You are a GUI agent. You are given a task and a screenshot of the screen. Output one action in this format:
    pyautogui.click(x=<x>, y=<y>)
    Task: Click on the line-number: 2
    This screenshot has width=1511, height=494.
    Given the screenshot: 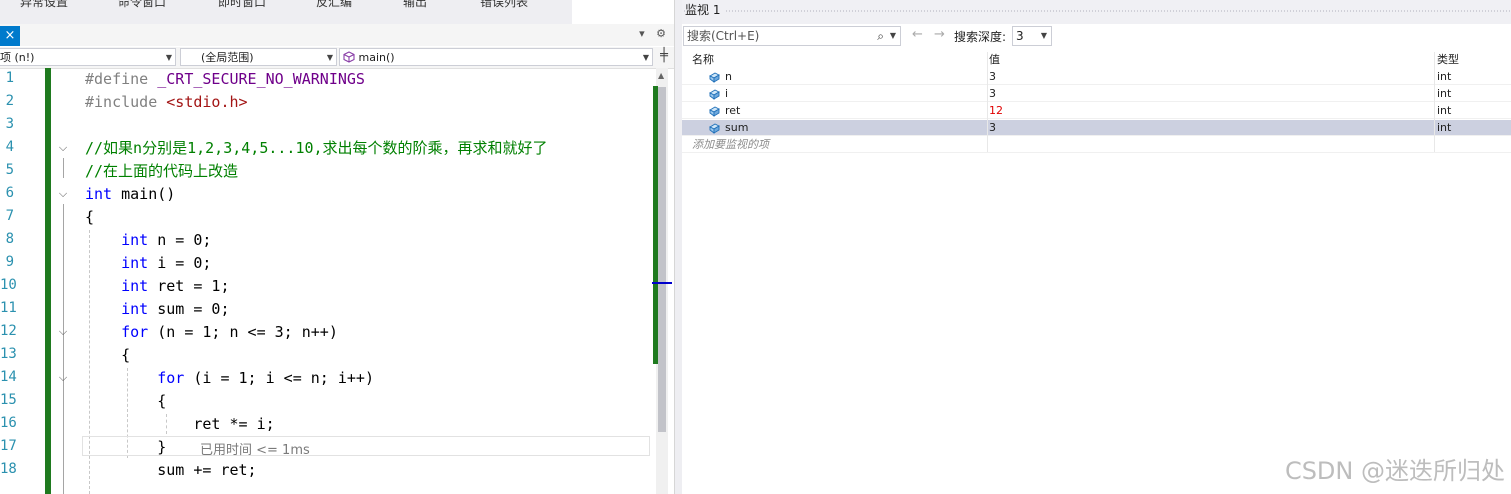 What is the action you would take?
    pyautogui.click(x=9, y=101)
    